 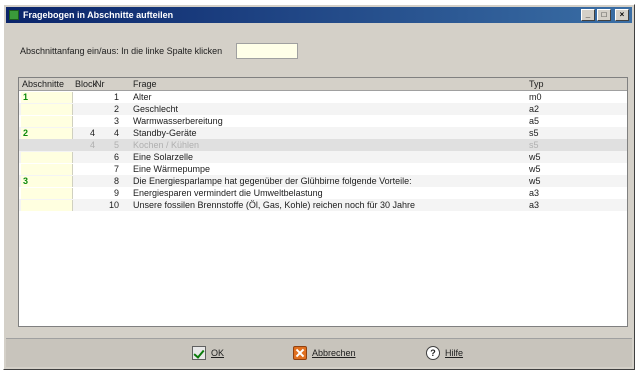 I want to click on column-header-typ: Typ, so click(x=557, y=84).